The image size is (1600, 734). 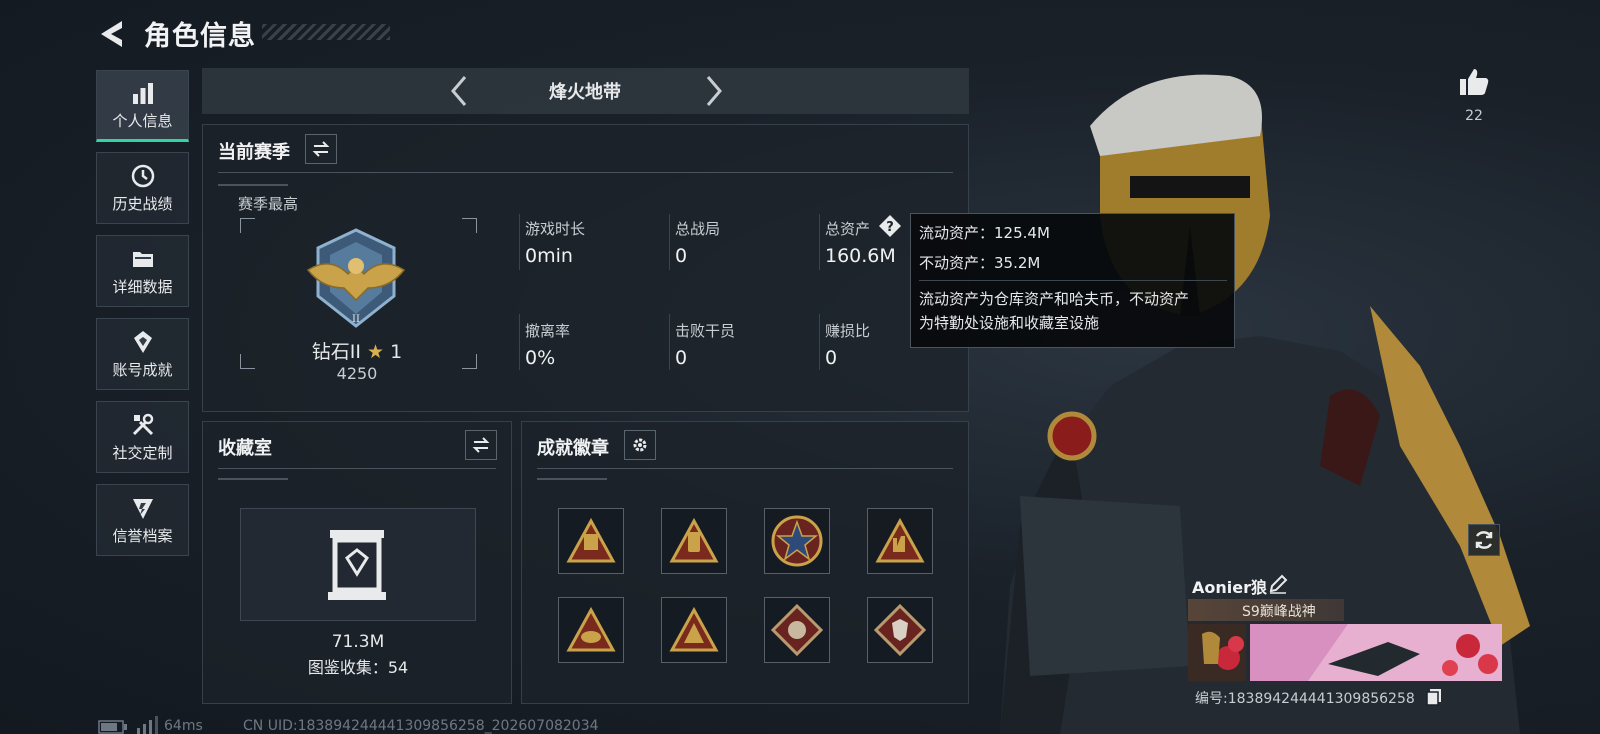 I want to click on title-decoration, so click(x=326, y=32).